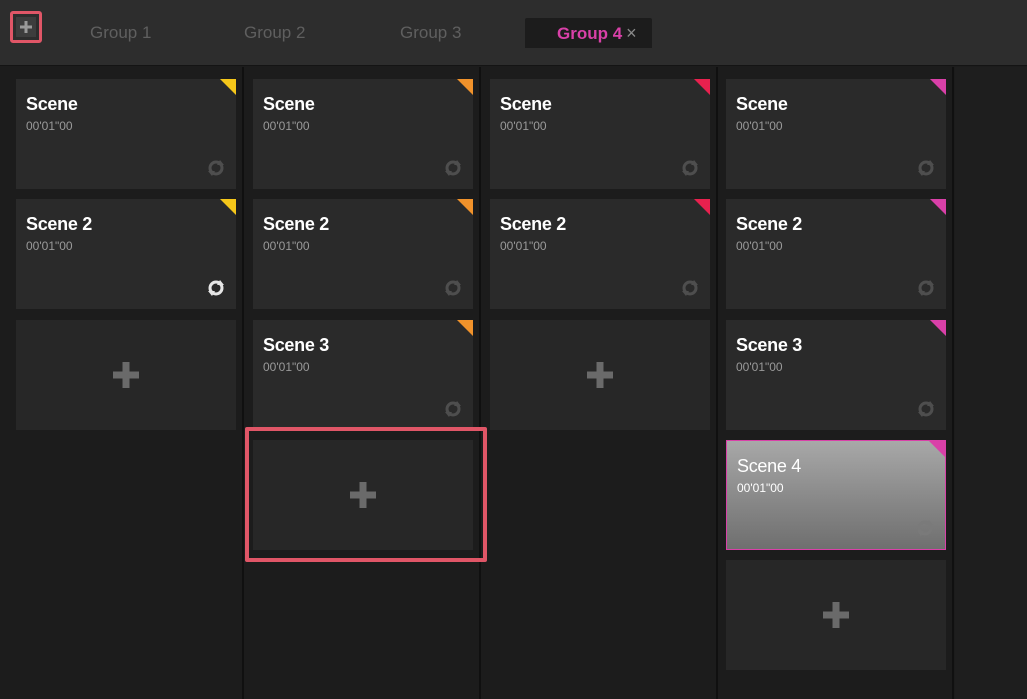  Describe the element at coordinates (120, 33) in the screenshot. I see `tab-group-1: Group 1` at that location.